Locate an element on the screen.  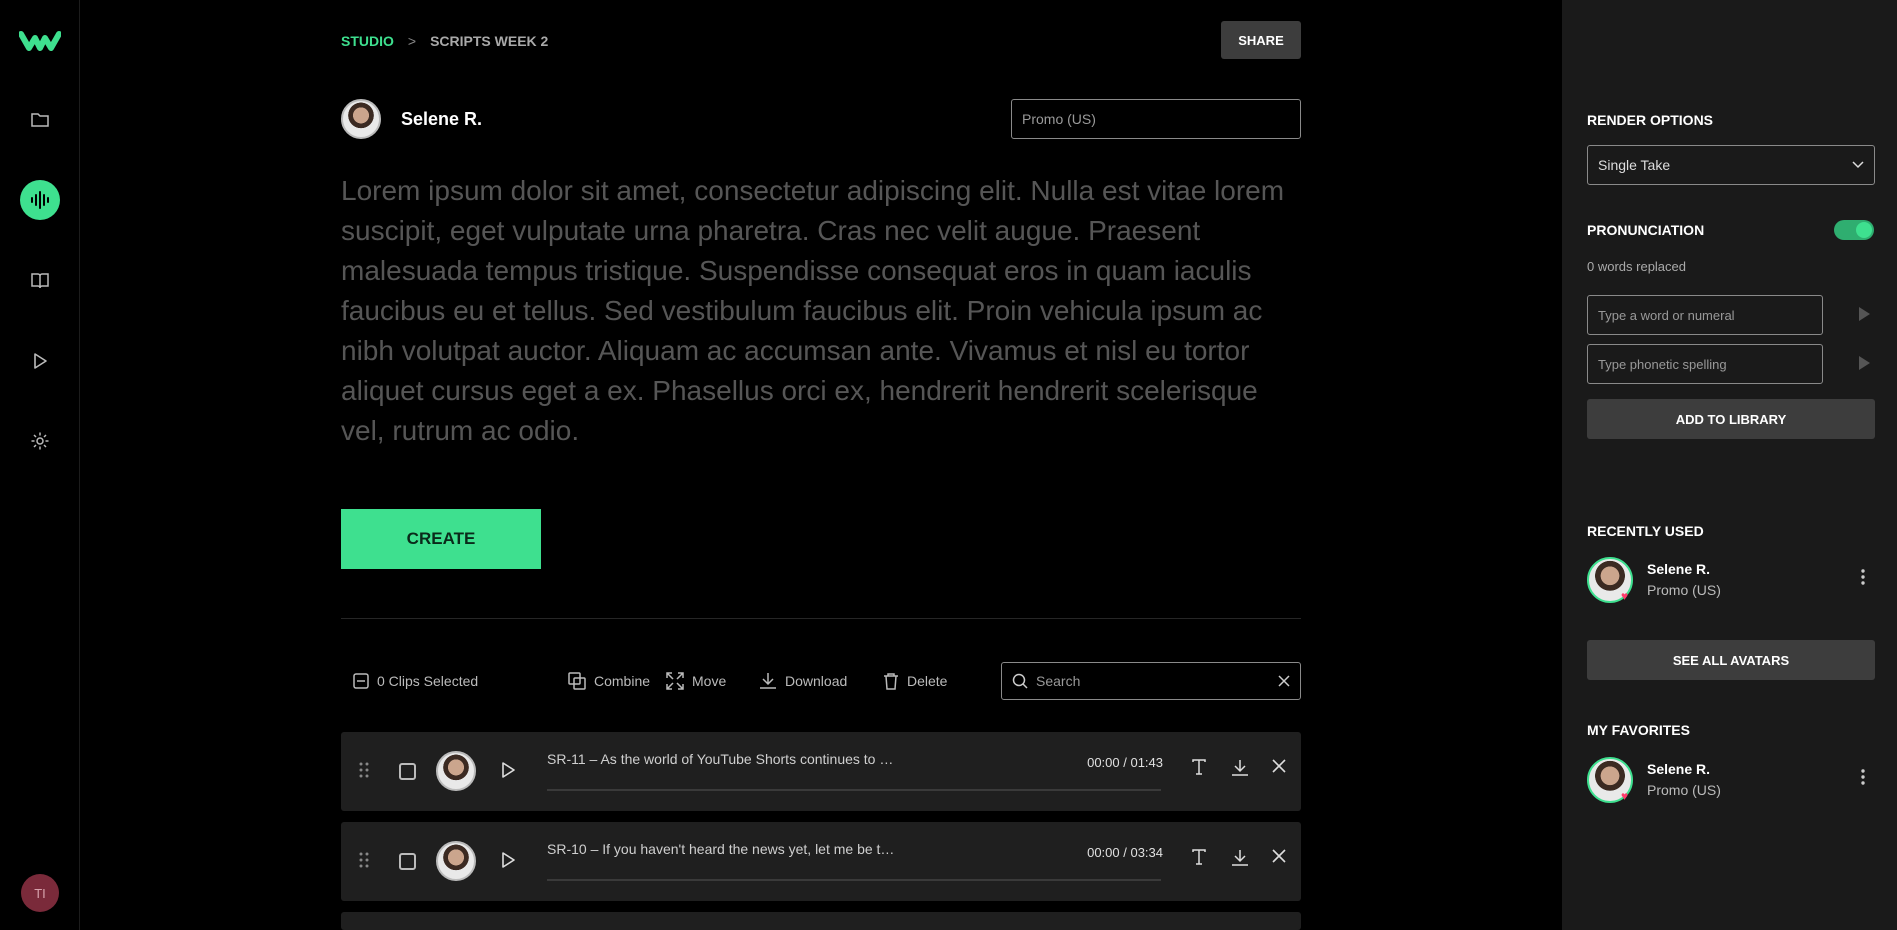
clip-id: SR-10 is located at coordinates (567, 849).